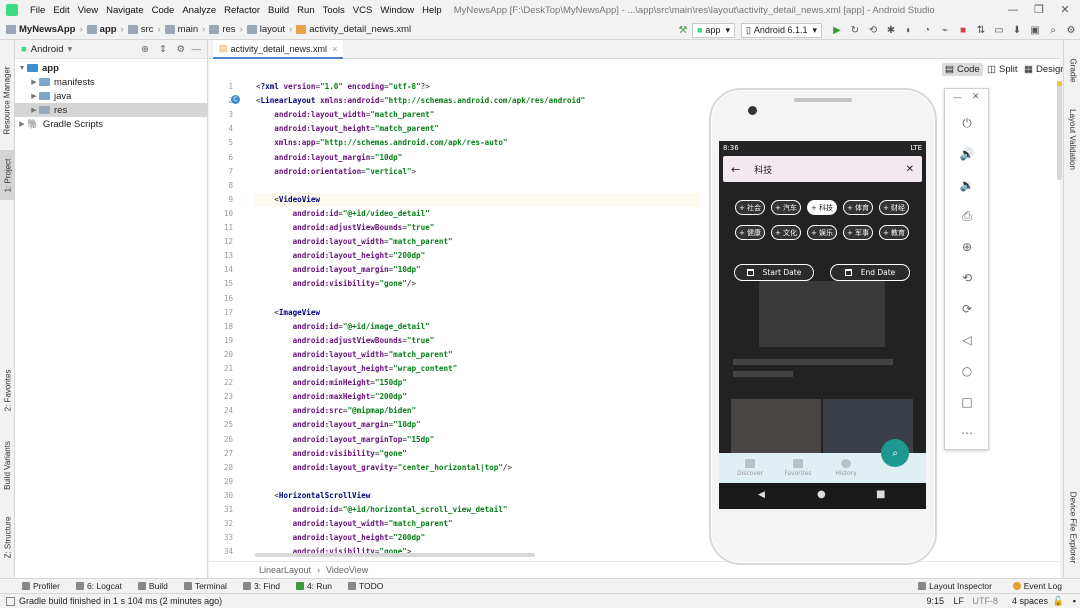 The height and width of the screenshot is (608, 1080). What do you see at coordinates (397, 10) in the screenshot?
I see `menu-window: Window` at bounding box center [397, 10].